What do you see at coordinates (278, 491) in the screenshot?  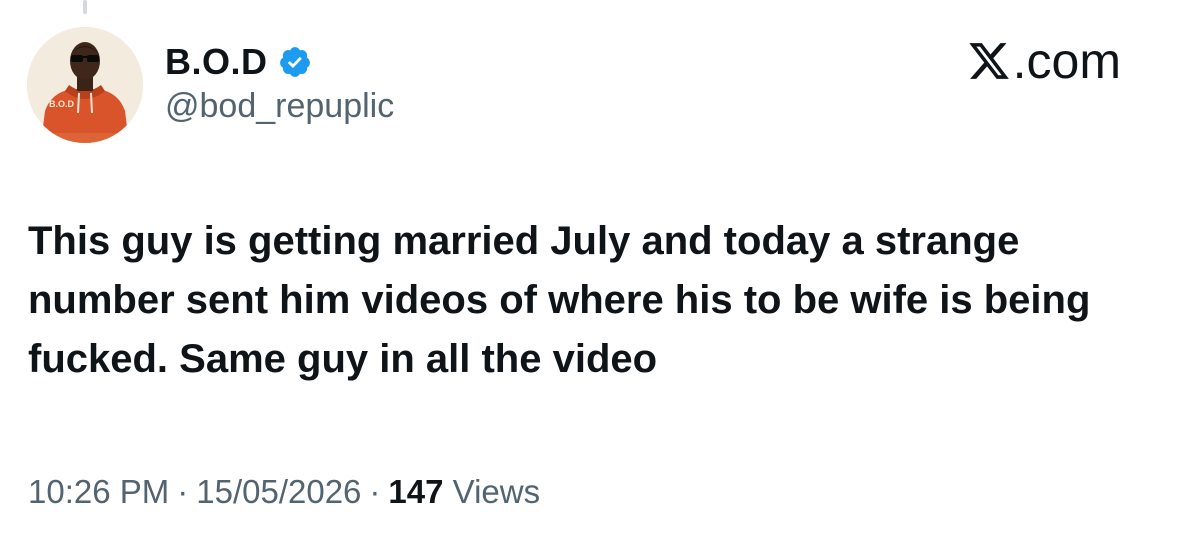 I see `tweet-date: 15/05/2026` at bounding box center [278, 491].